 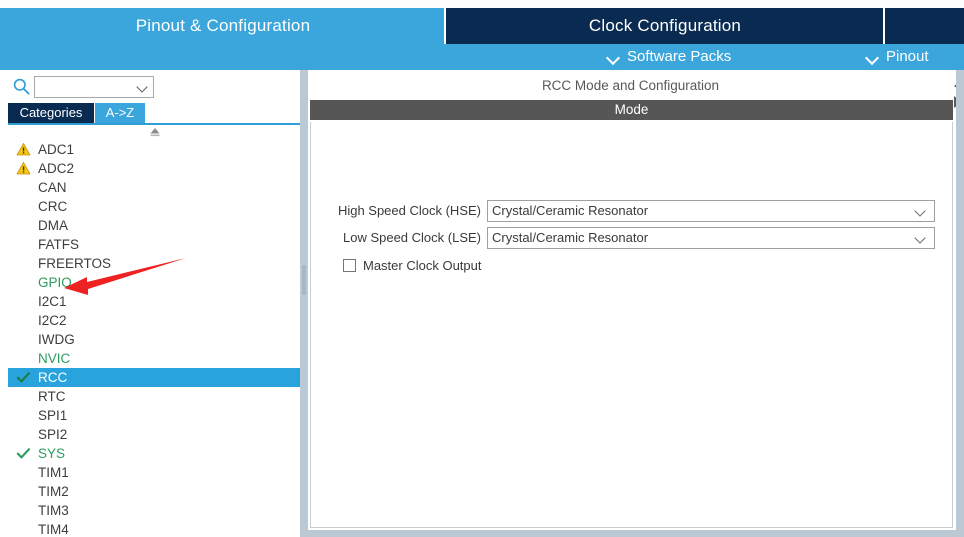 What do you see at coordinates (154, 263) in the screenshot?
I see `peripheral-item-freertos: FREERTOS` at bounding box center [154, 263].